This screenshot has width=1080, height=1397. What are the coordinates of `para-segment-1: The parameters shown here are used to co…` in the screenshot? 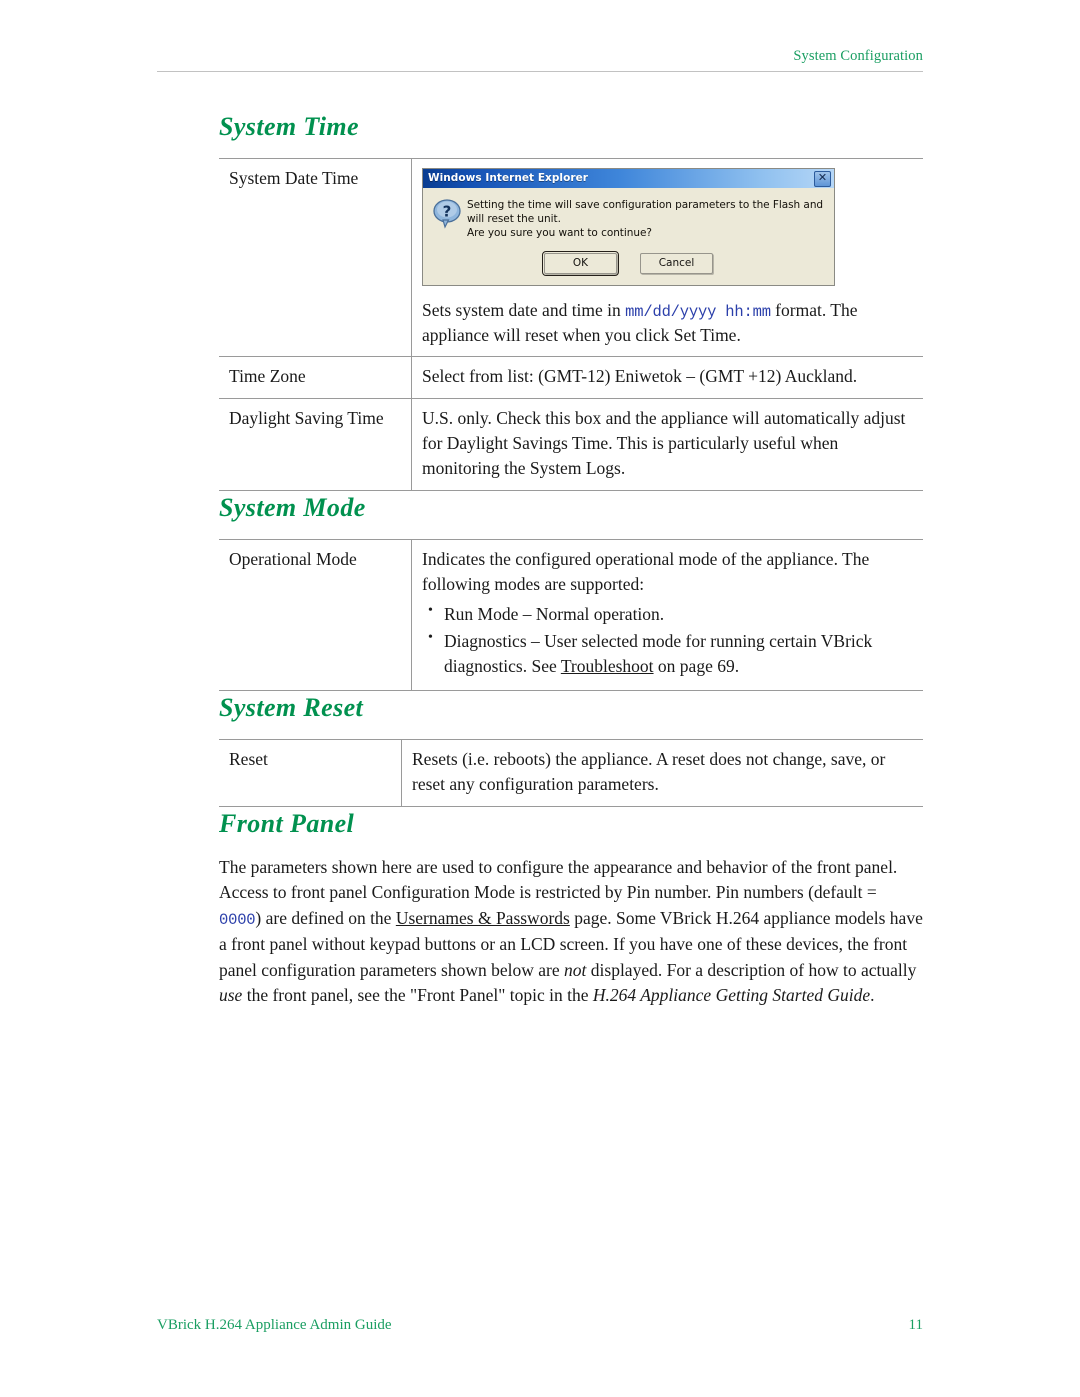 It's located at (558, 879).